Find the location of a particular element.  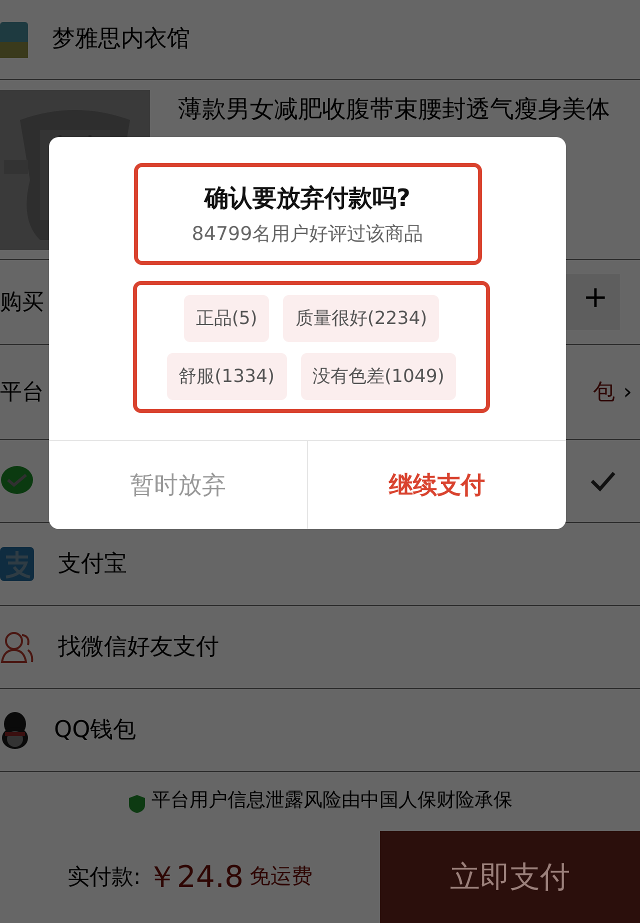

payment-label: 找微信好友支付 is located at coordinates (138, 647).